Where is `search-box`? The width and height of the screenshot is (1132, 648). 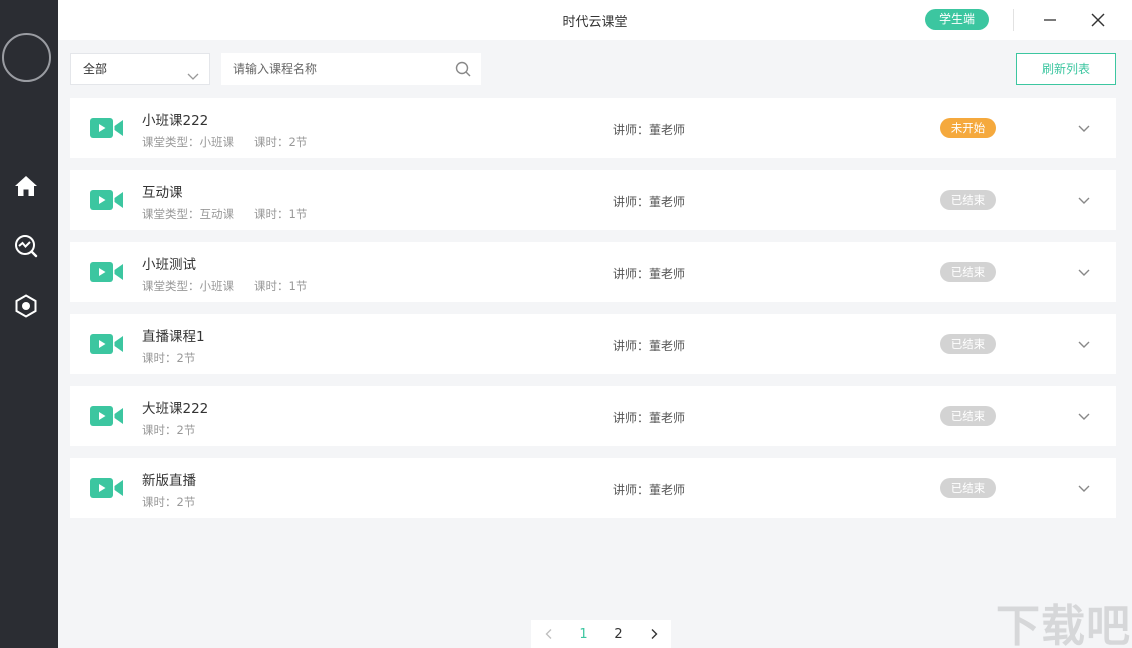
search-box is located at coordinates (351, 69).